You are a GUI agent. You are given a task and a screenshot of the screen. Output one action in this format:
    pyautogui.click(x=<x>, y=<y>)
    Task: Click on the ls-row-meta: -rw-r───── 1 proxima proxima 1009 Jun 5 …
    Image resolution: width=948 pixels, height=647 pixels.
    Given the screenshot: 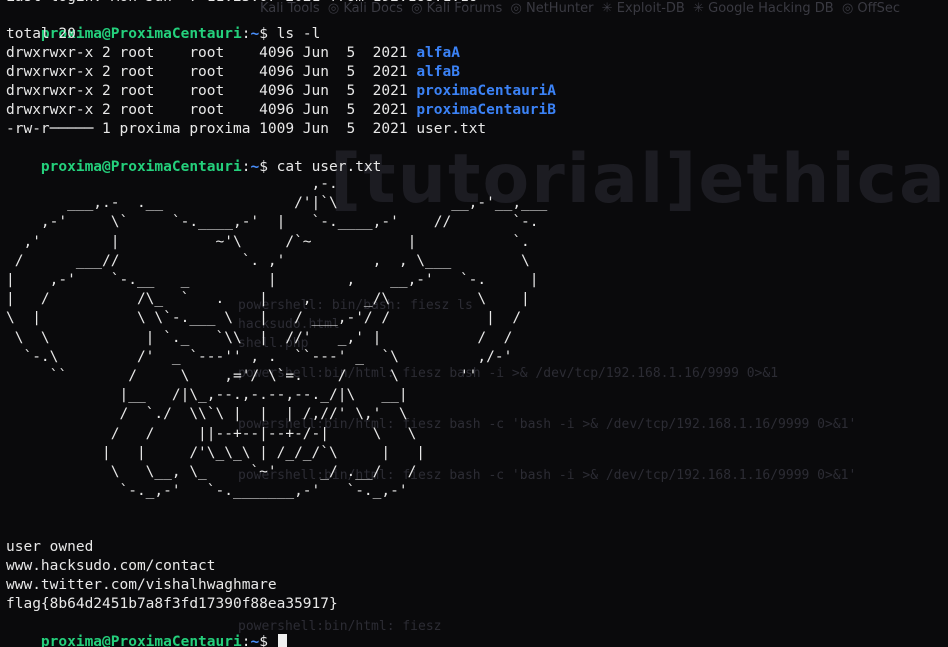 What is the action you would take?
    pyautogui.click(x=211, y=129)
    